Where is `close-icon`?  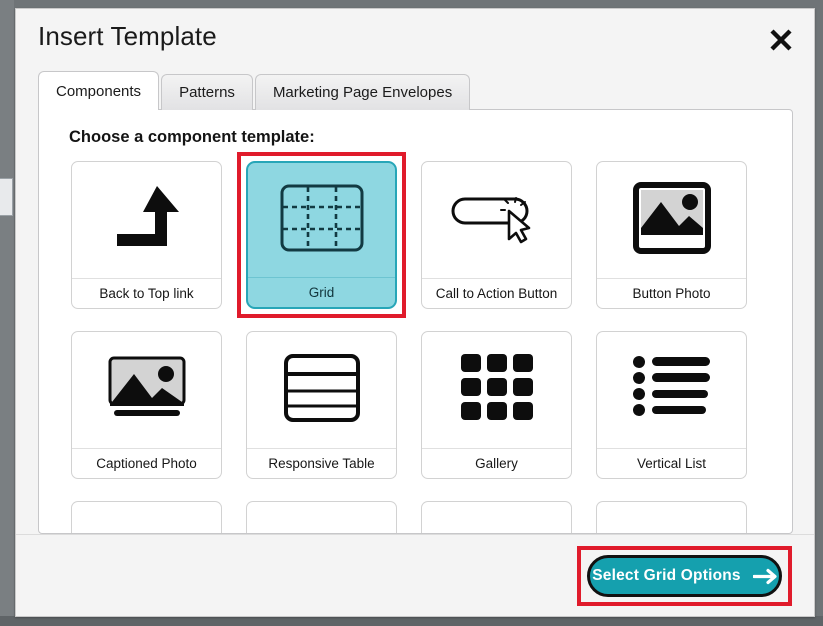
close-icon is located at coordinates (781, 40).